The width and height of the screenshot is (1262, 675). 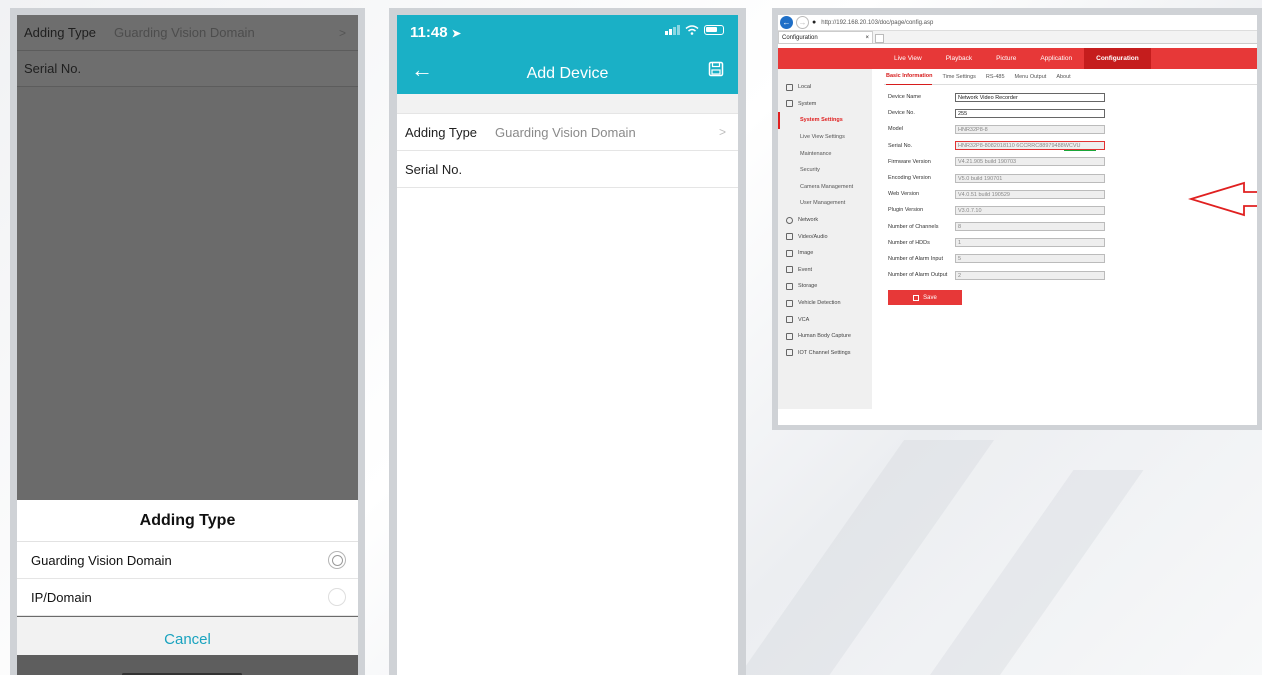 What do you see at coordinates (918, 275) in the screenshot?
I see `field-label: Number of Alarm Output` at bounding box center [918, 275].